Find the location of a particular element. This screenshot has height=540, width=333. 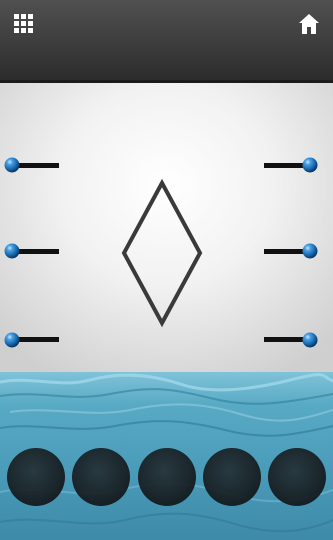

diamond-outline is located at coordinates (162, 253).